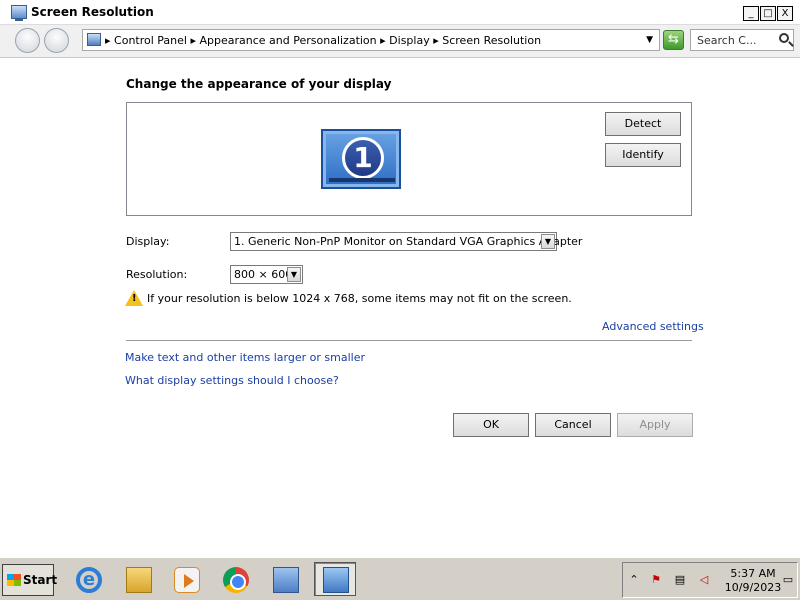 This screenshot has width=800, height=600. What do you see at coordinates (56, 40) in the screenshot?
I see `forward-button` at bounding box center [56, 40].